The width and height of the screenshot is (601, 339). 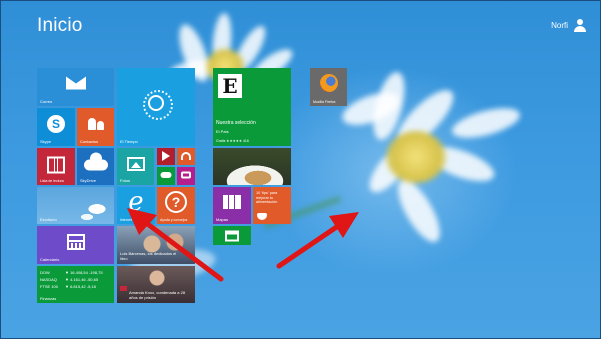 I want to click on tile-juegos, so click(x=166, y=176).